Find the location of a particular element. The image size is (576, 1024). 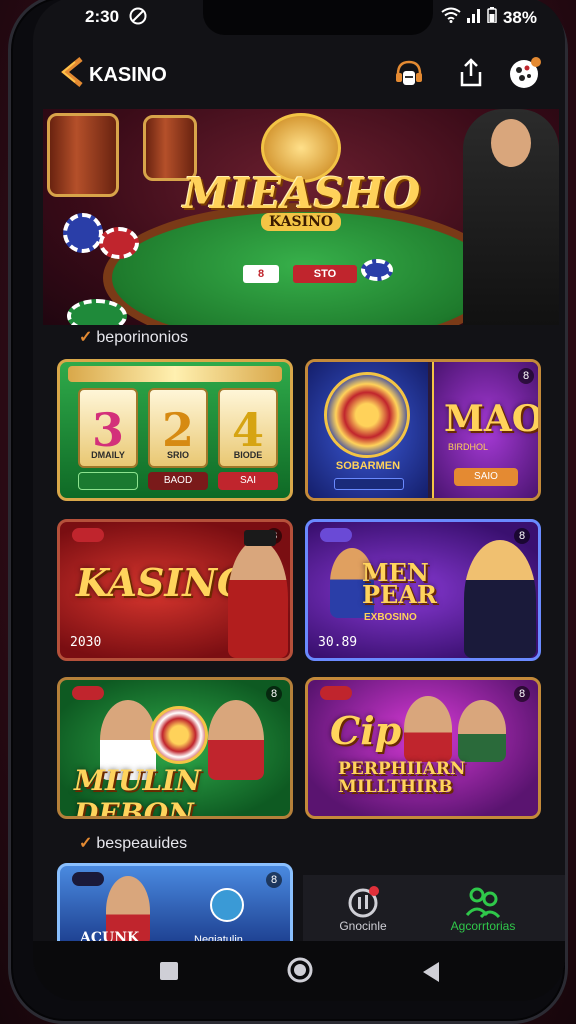

mao-title: MAO is located at coordinates (492, 419).